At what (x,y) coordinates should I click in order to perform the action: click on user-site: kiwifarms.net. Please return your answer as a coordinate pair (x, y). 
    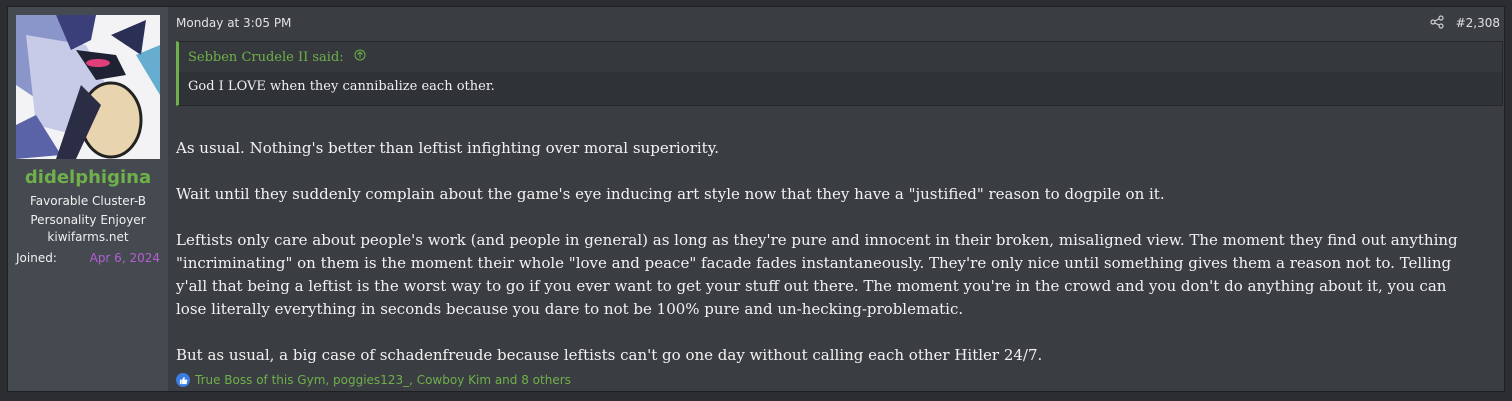
    Looking at the image, I should click on (88, 237).